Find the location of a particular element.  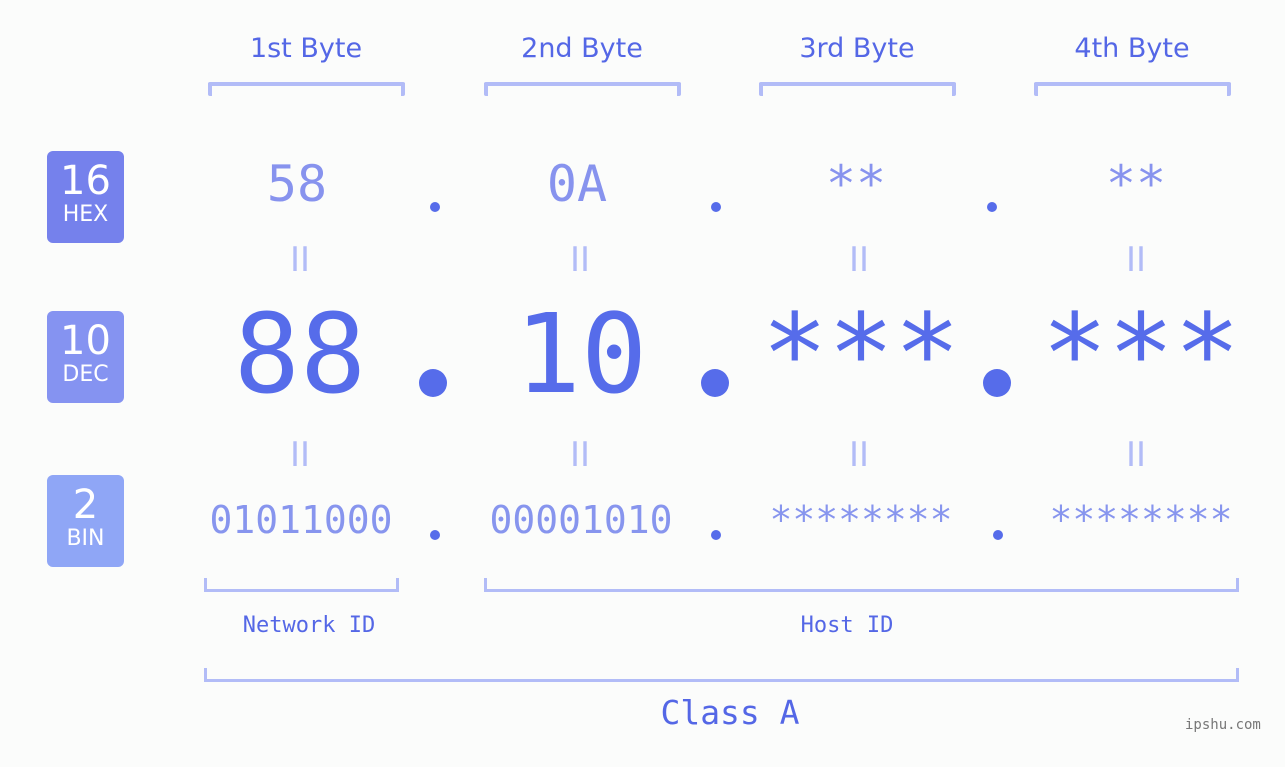

bin-byte-4: ******** is located at coordinates (1141, 520).